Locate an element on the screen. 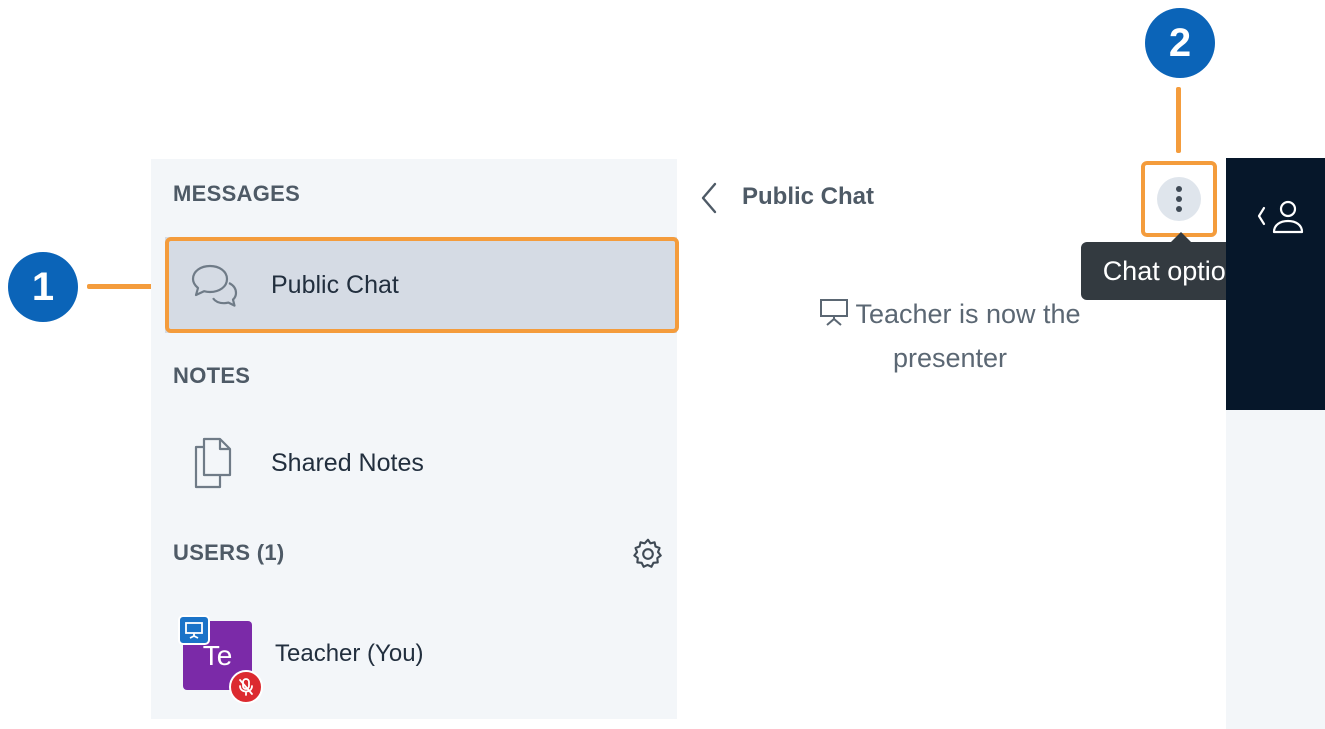  toggle-user-list-button is located at coordinates (1286, 218).